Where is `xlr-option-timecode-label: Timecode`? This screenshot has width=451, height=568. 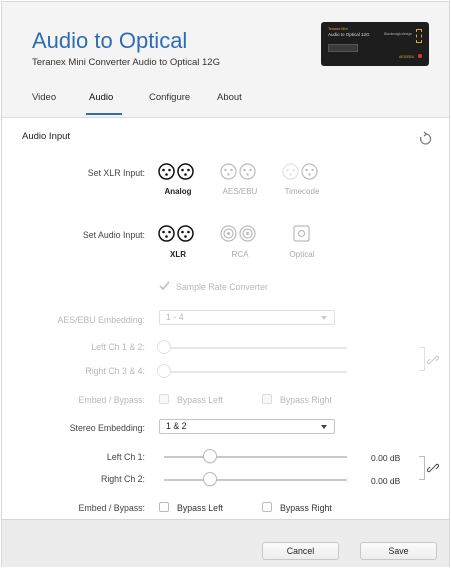 xlr-option-timecode-label: Timecode is located at coordinates (302, 191).